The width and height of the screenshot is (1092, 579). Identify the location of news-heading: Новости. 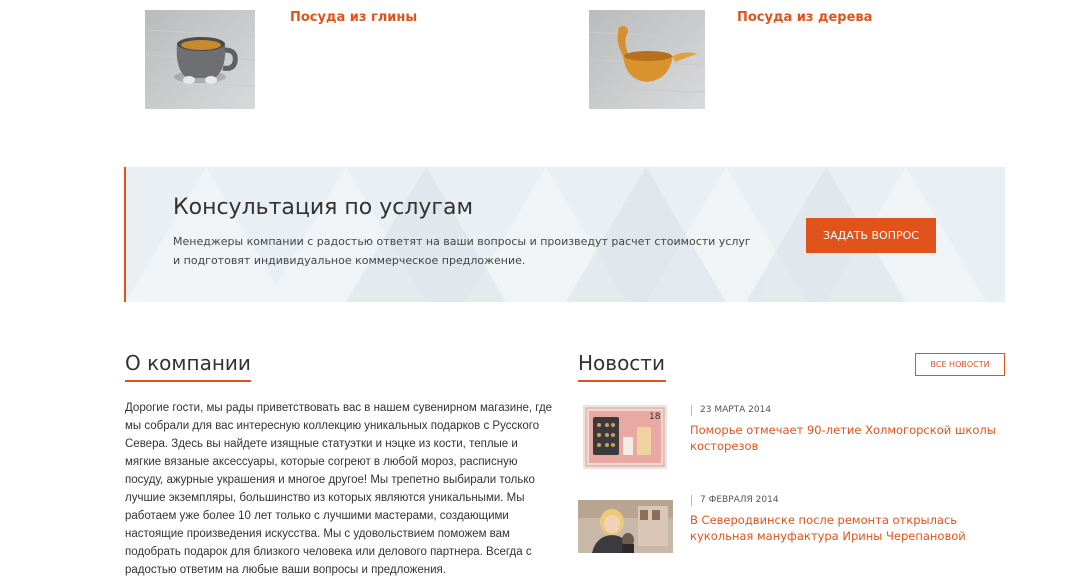
(621, 363).